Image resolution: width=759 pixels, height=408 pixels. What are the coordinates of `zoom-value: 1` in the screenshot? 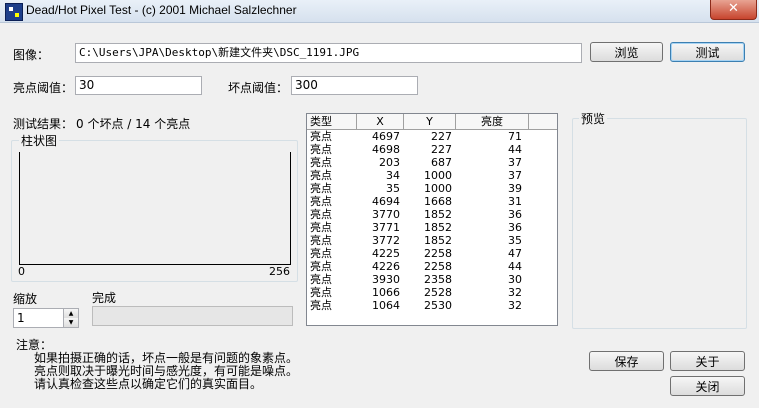 It's located at (21, 318).